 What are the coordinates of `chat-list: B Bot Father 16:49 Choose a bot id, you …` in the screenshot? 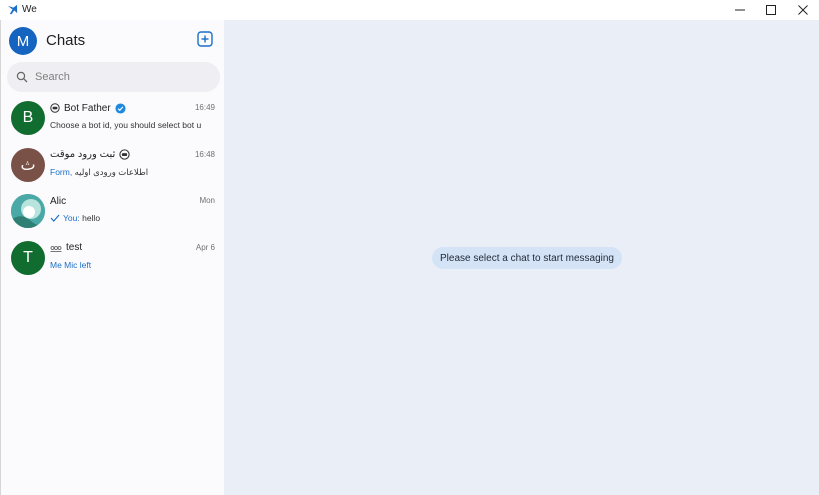 It's located at (113, 190).